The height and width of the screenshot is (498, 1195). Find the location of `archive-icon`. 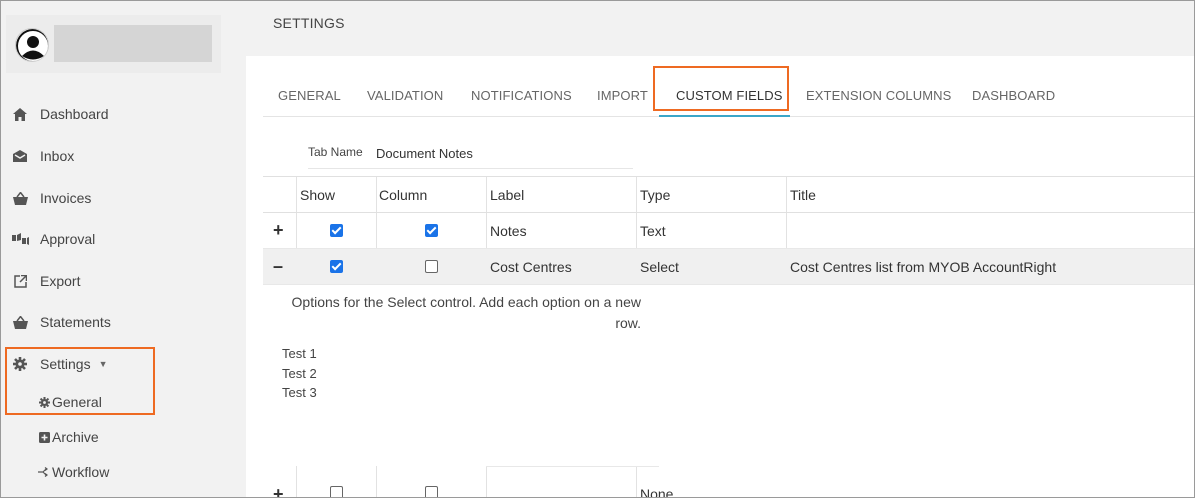

archive-icon is located at coordinates (44, 437).